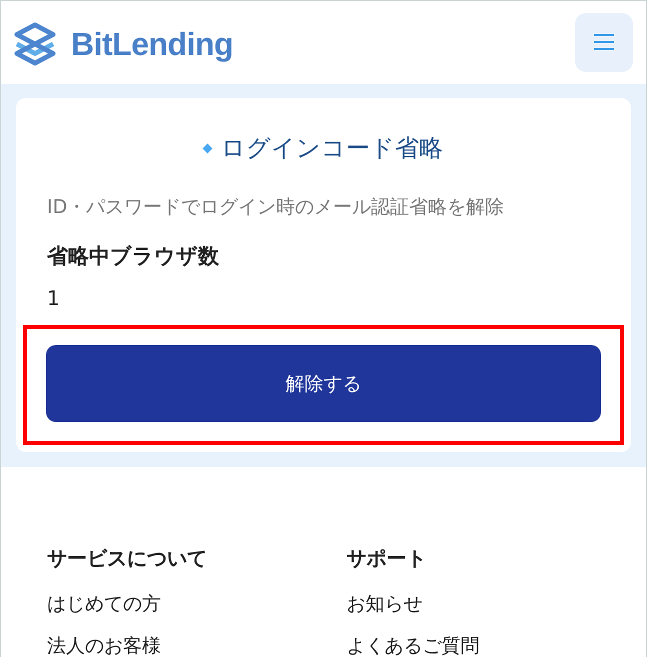 This screenshot has width=647, height=657. Describe the element at coordinates (386, 558) in the screenshot. I see `footer-heading: サポート` at that location.